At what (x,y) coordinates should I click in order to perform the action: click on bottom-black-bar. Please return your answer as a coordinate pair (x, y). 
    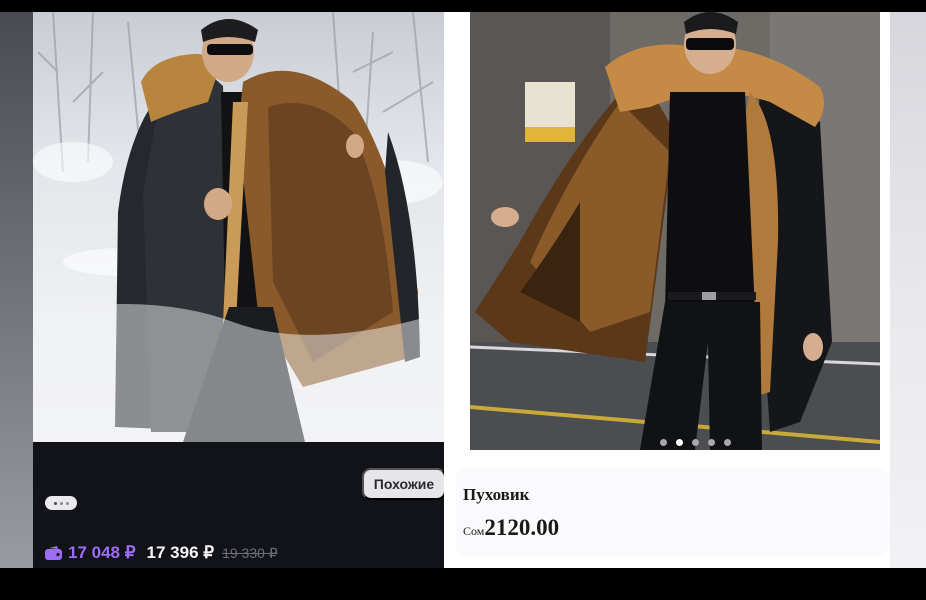
    Looking at the image, I should click on (463, 584).